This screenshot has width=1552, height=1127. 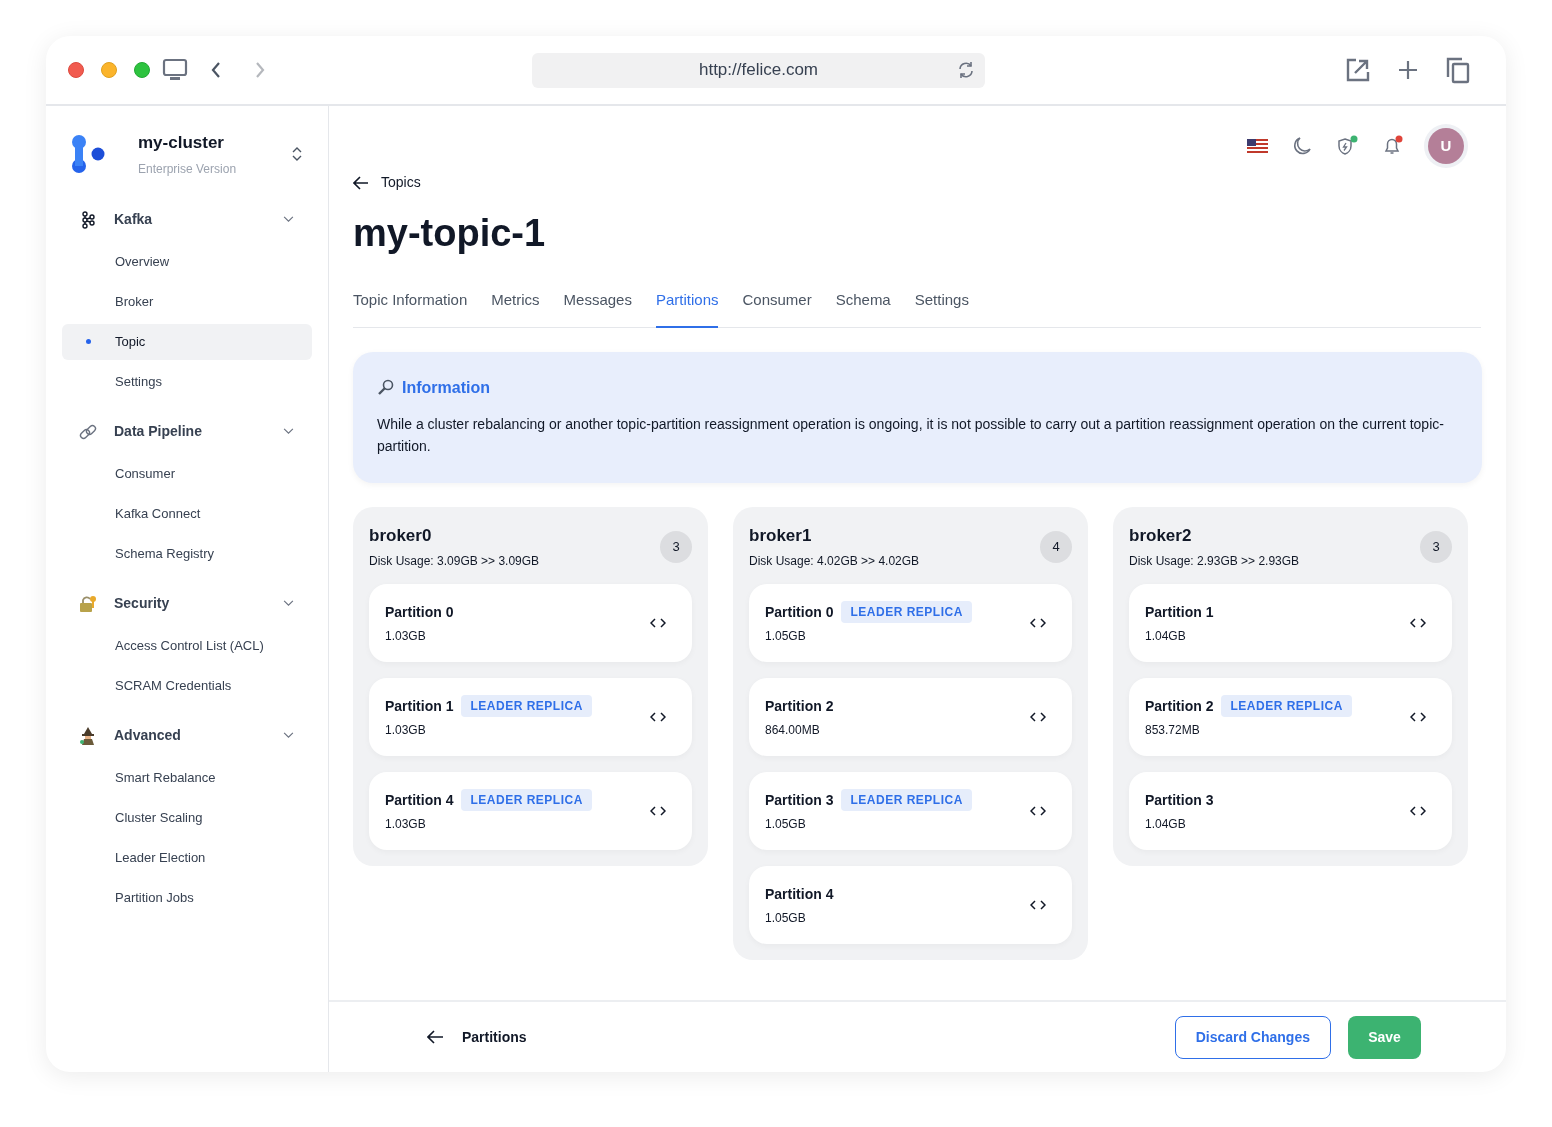 What do you see at coordinates (187, 897) in the screenshot?
I see `nav-item: Partition Jobs` at bounding box center [187, 897].